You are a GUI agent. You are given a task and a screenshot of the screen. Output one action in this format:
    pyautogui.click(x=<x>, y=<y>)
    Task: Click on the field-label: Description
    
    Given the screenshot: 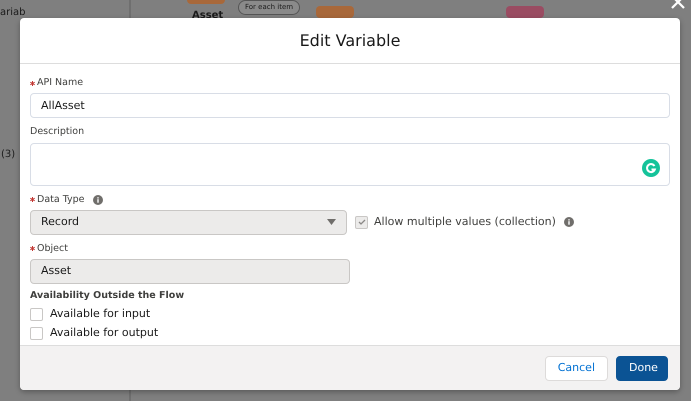 What is the action you would take?
    pyautogui.click(x=57, y=132)
    